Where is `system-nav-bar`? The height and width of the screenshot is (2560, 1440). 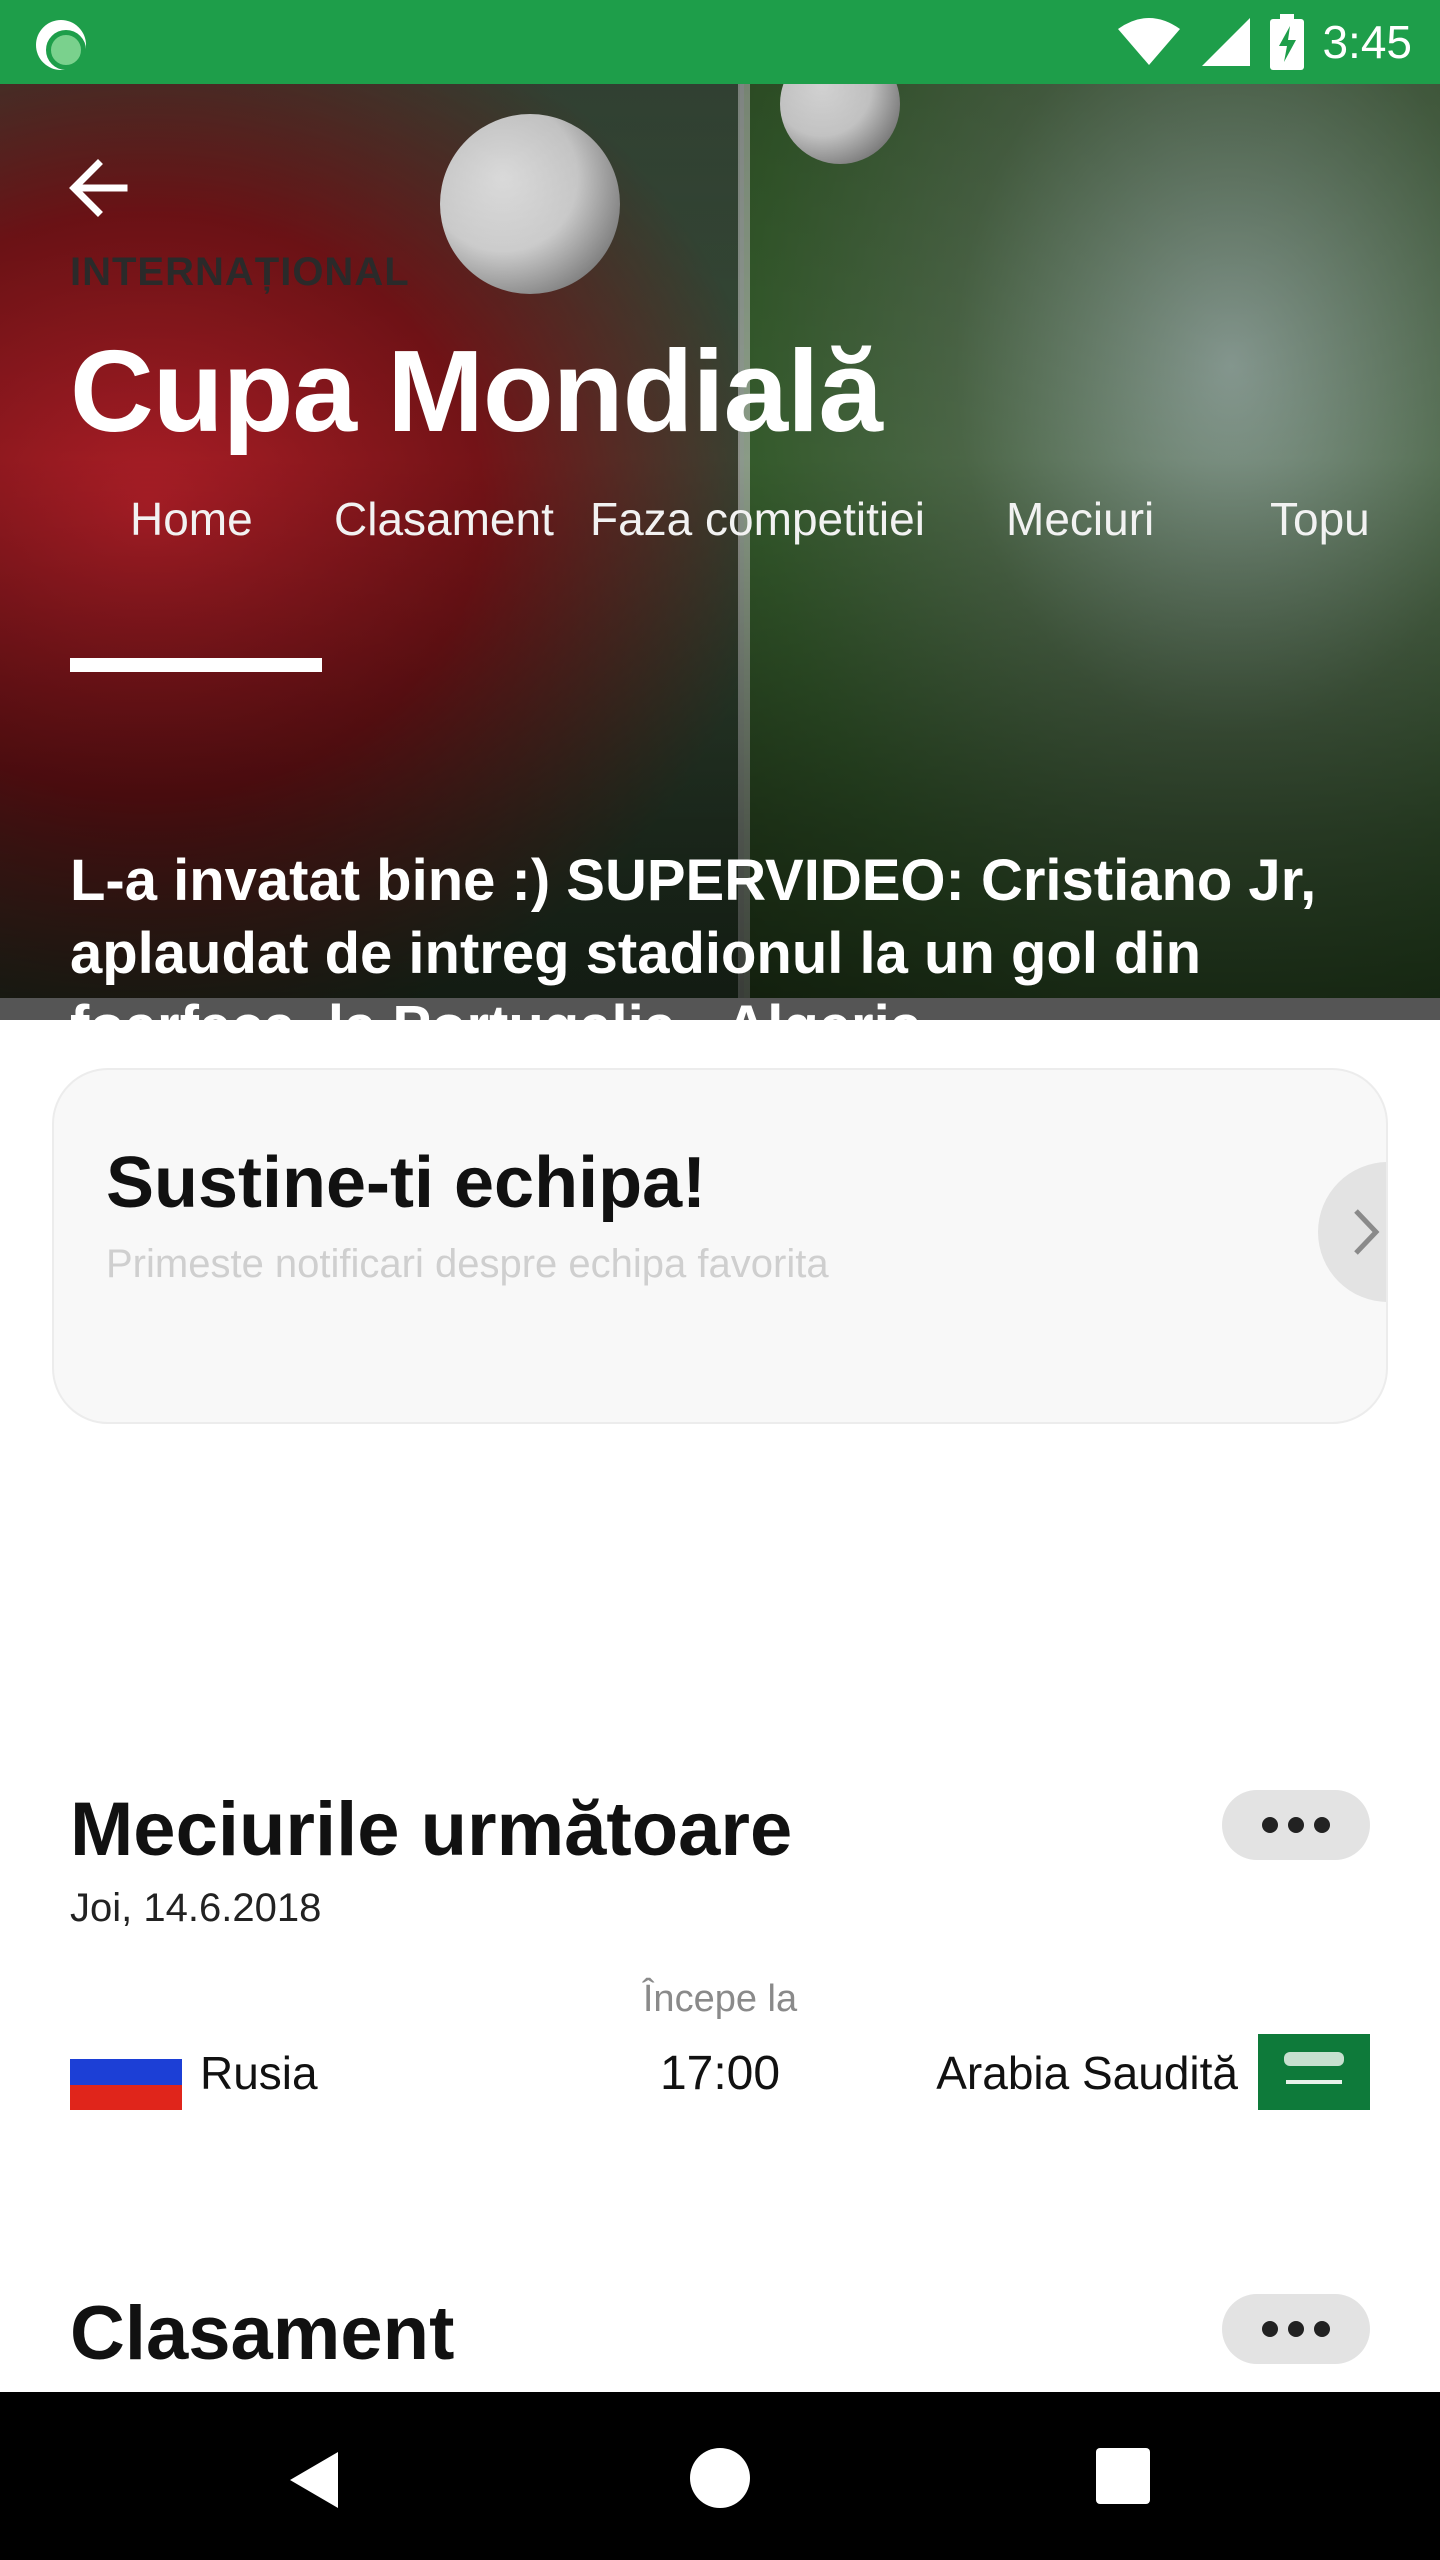
system-nav-bar is located at coordinates (720, 2476).